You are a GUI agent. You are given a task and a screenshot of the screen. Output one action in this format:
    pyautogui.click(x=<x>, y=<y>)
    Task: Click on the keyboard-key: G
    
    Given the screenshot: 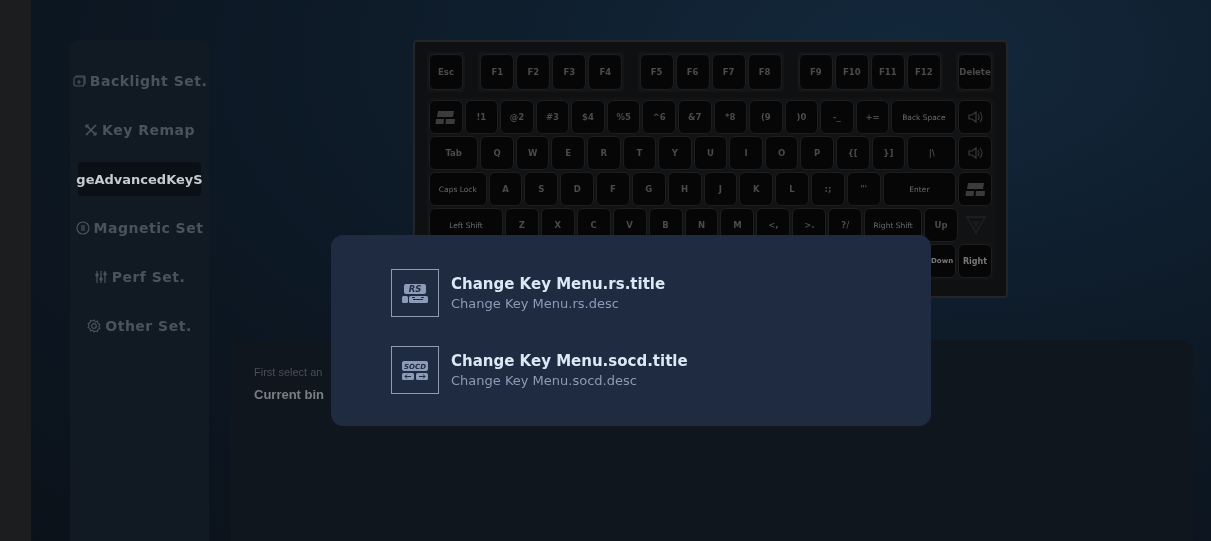 What is the action you would take?
    pyautogui.click(x=648, y=189)
    